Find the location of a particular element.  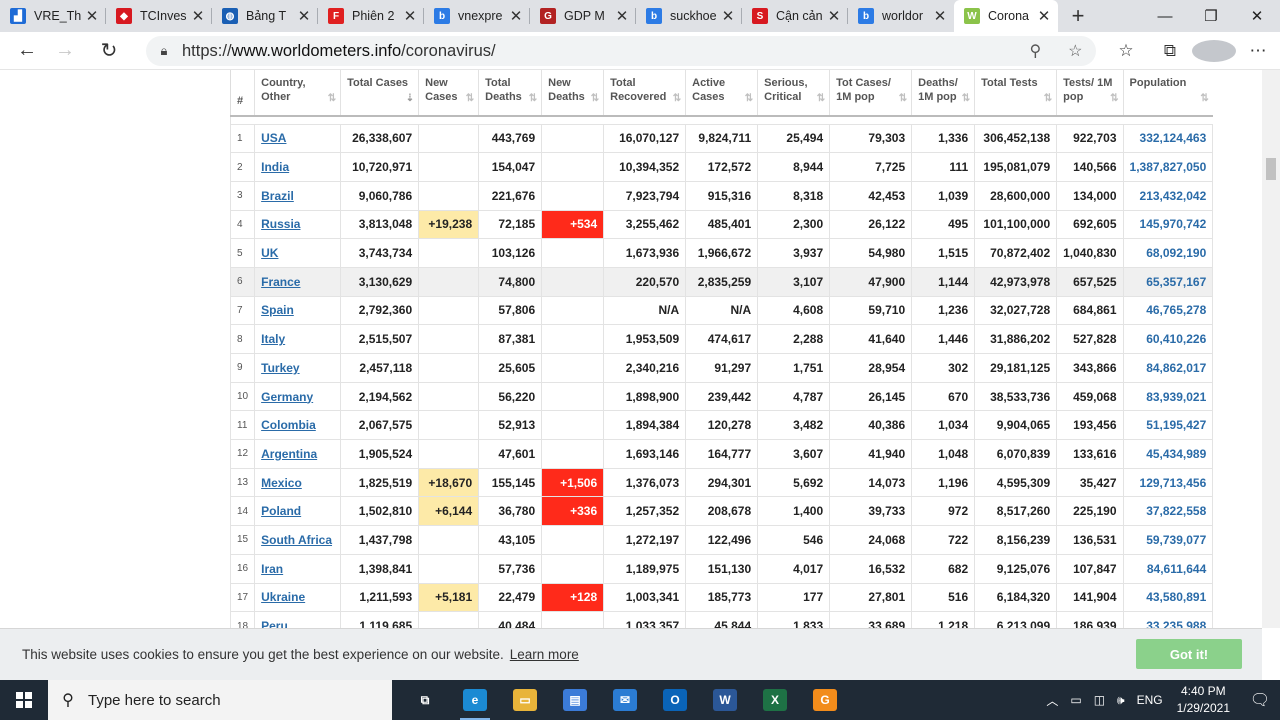

column-header: Country, Other ⇅ is located at coordinates (297, 93).